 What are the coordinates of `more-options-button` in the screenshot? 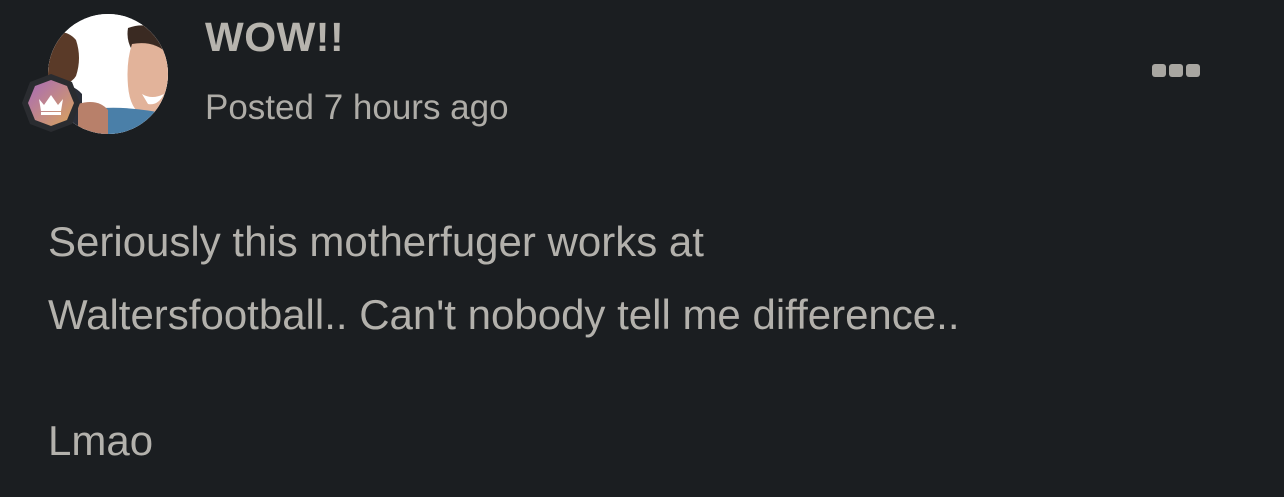 It's located at (1176, 70).